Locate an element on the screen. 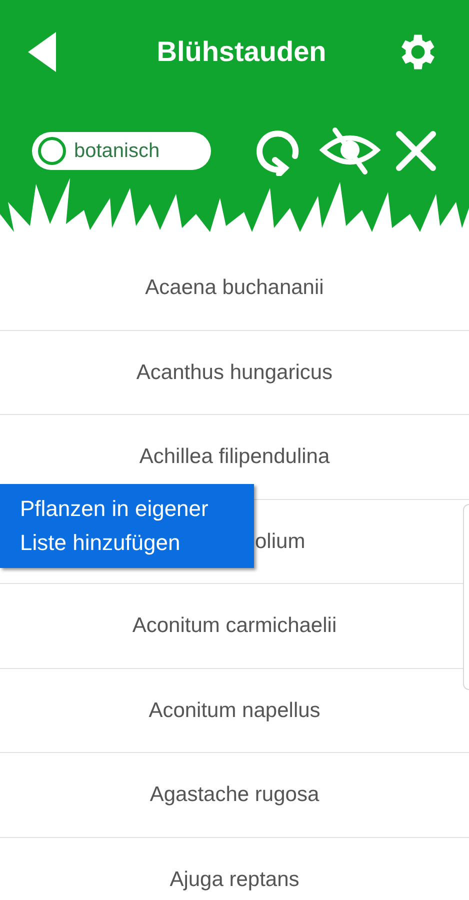 This screenshot has height=900, width=469. back-arrow-icon is located at coordinates (43, 52).